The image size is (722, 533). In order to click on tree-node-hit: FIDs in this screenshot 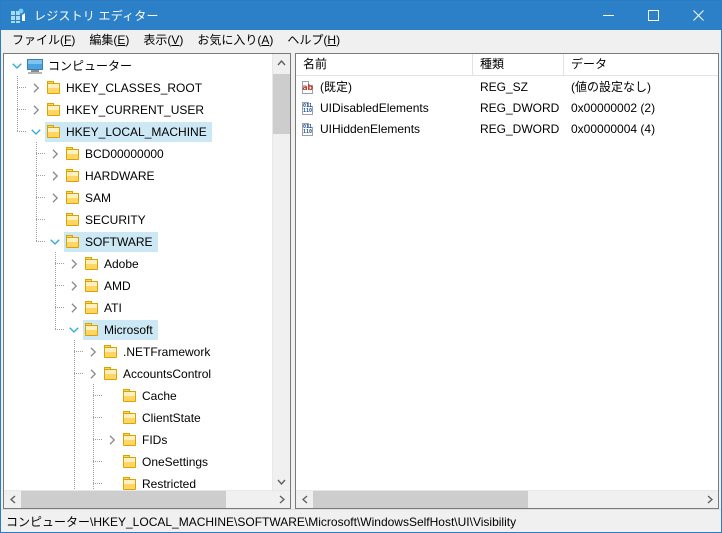, I will do `click(146, 440)`.